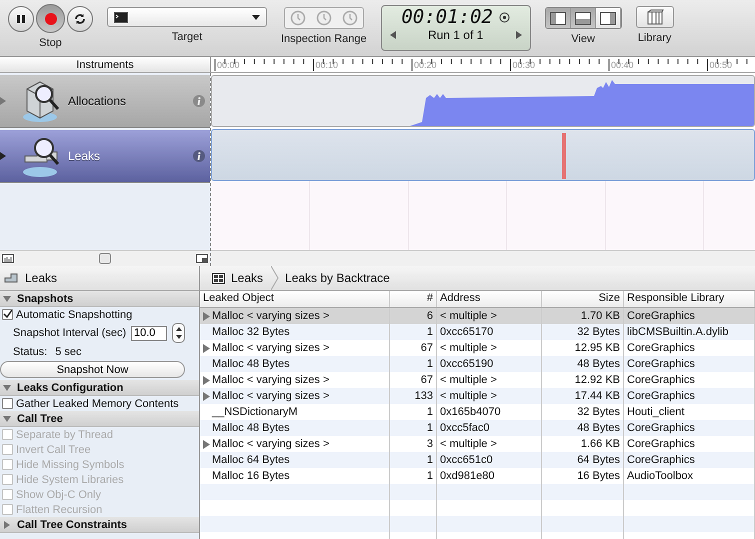 The width and height of the screenshot is (755, 539). What do you see at coordinates (598, 460) in the screenshot?
I see `table-cell: 64 Bytes` at bounding box center [598, 460].